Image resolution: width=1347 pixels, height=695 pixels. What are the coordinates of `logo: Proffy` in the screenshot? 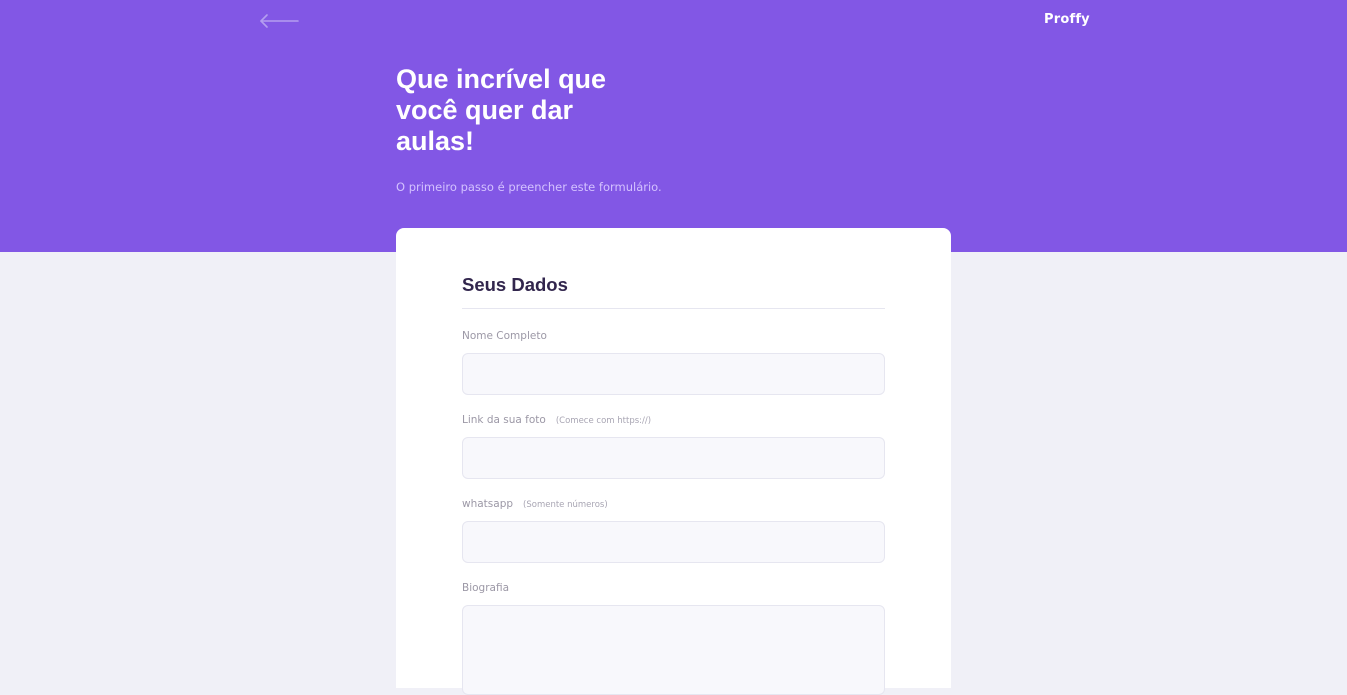 It's located at (1067, 19).